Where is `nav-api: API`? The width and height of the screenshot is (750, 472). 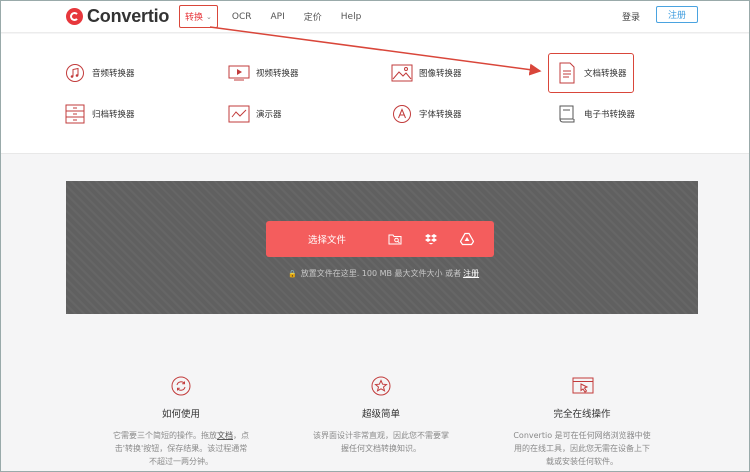 nav-api: API is located at coordinates (278, 17).